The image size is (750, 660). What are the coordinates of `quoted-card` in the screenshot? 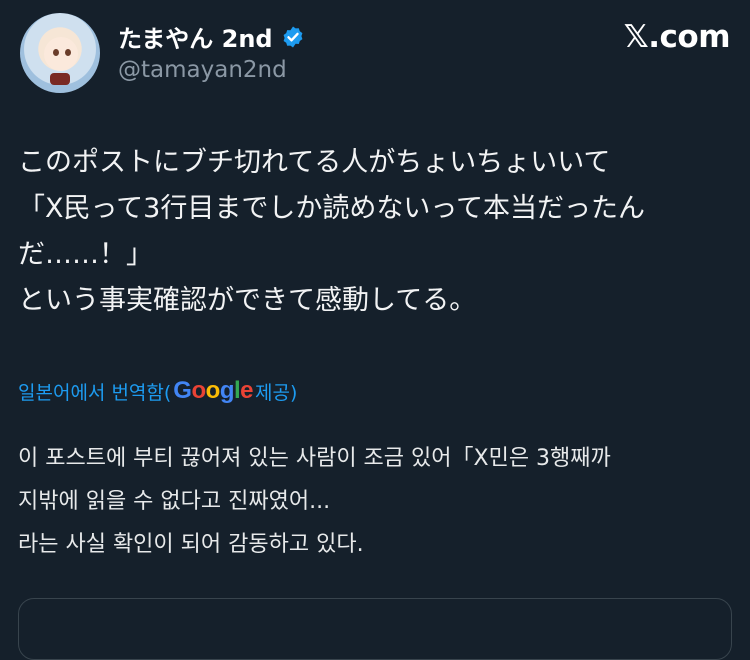 It's located at (375, 629).